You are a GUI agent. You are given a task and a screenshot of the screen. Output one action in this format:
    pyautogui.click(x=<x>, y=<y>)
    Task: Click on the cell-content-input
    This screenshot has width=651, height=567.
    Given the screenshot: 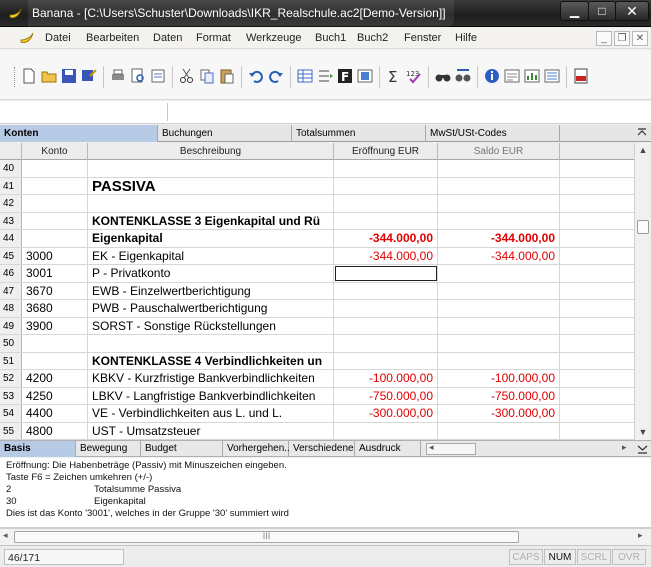 What is the action you would take?
    pyautogui.click(x=410, y=112)
    